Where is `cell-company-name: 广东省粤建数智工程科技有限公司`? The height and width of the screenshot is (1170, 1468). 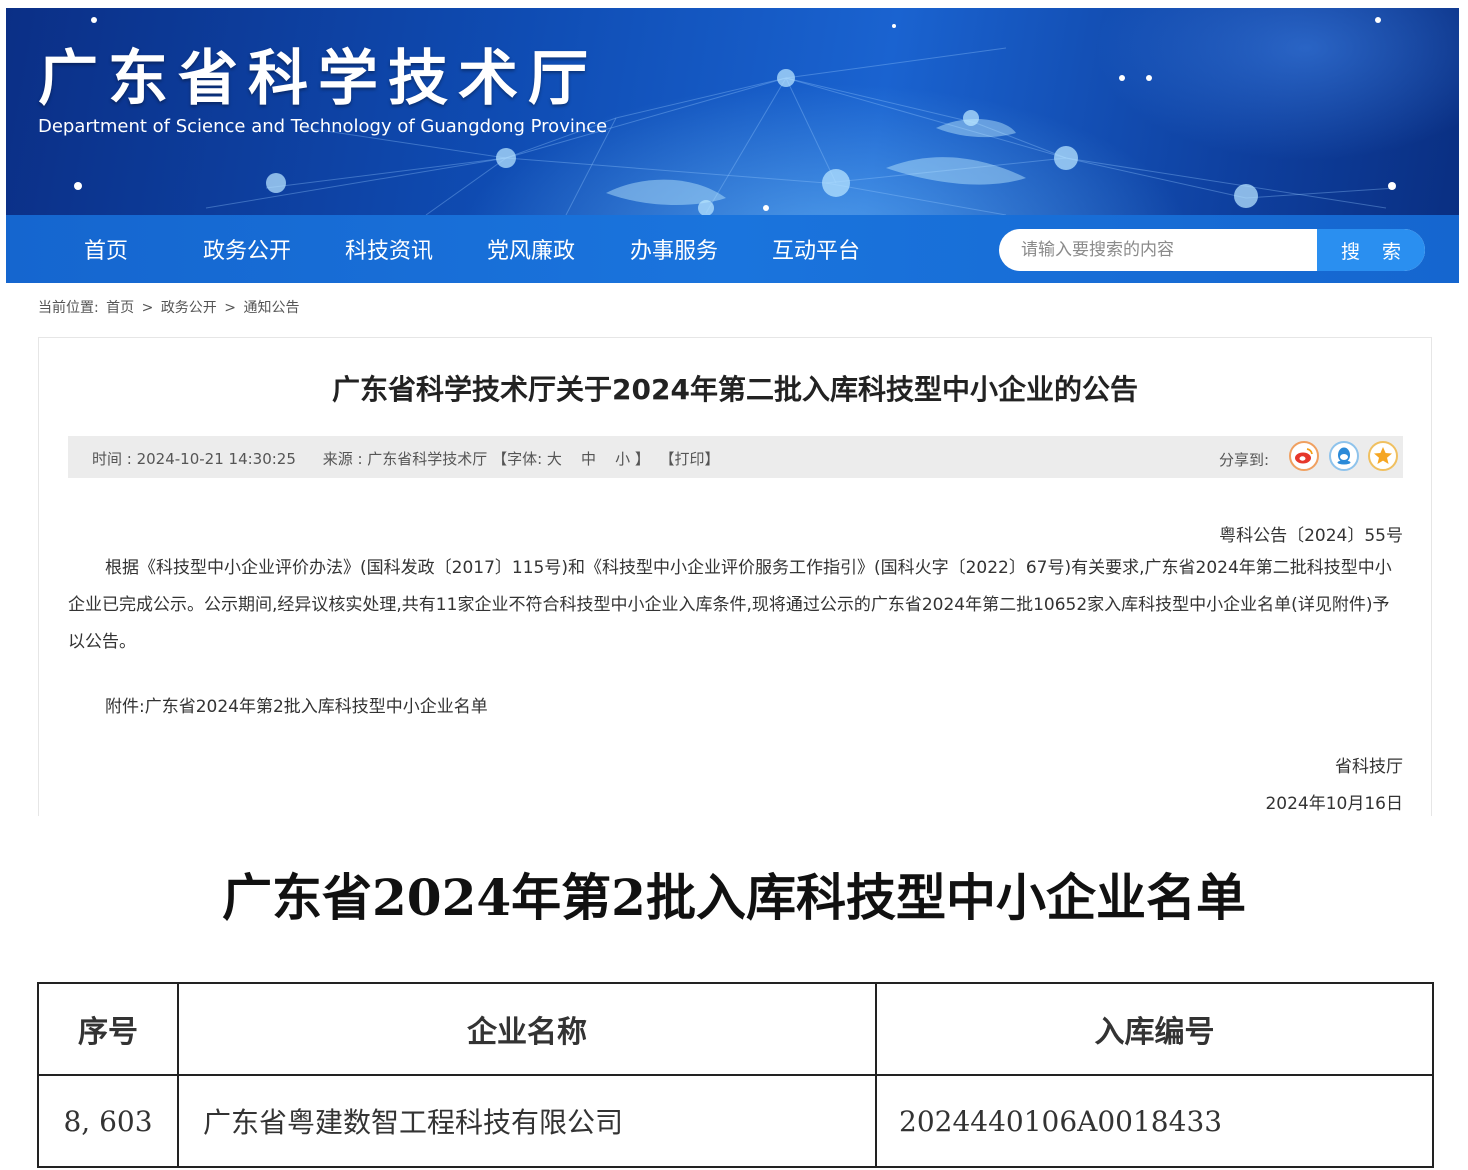
cell-company-name: 广东省粤建数智工程科技有限公司 is located at coordinates (527, 1121).